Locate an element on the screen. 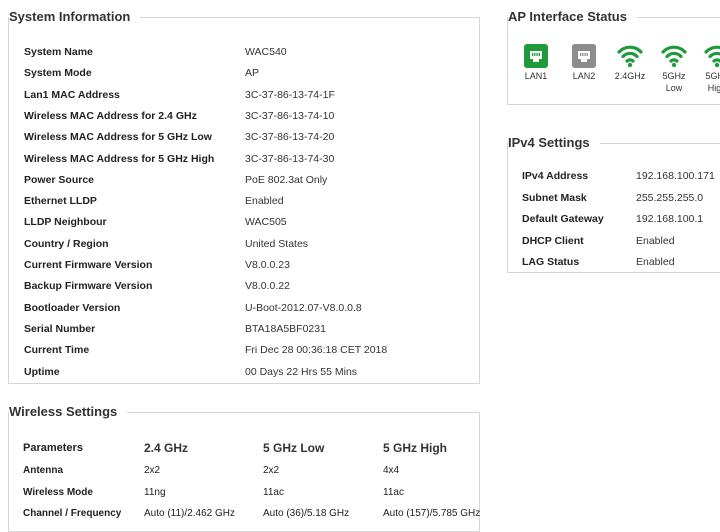 This screenshot has width=720, height=532. system-info-value: United States is located at coordinates (277, 243).